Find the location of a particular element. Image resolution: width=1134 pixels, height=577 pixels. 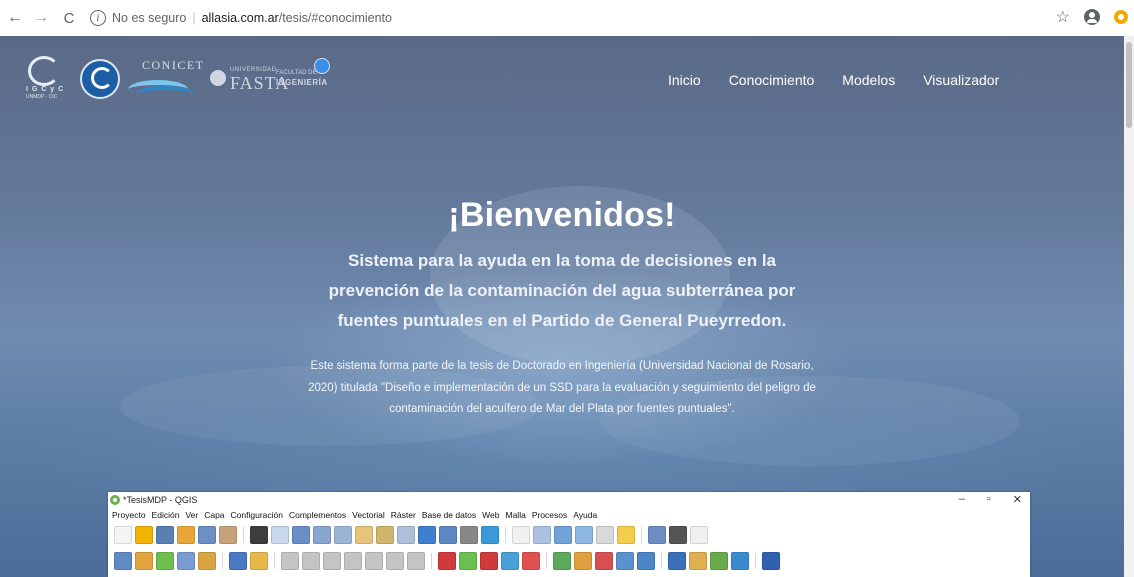

profile-icon is located at coordinates (1092, 17).